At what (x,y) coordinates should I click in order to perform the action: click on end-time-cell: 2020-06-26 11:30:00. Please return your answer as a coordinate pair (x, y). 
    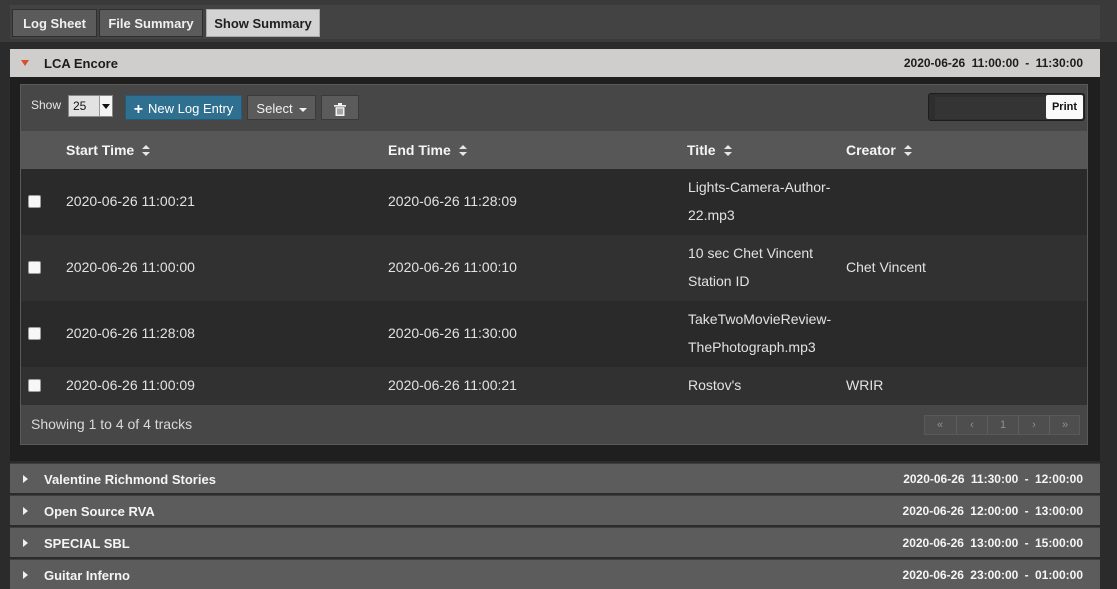
    Looking at the image, I should click on (452, 333).